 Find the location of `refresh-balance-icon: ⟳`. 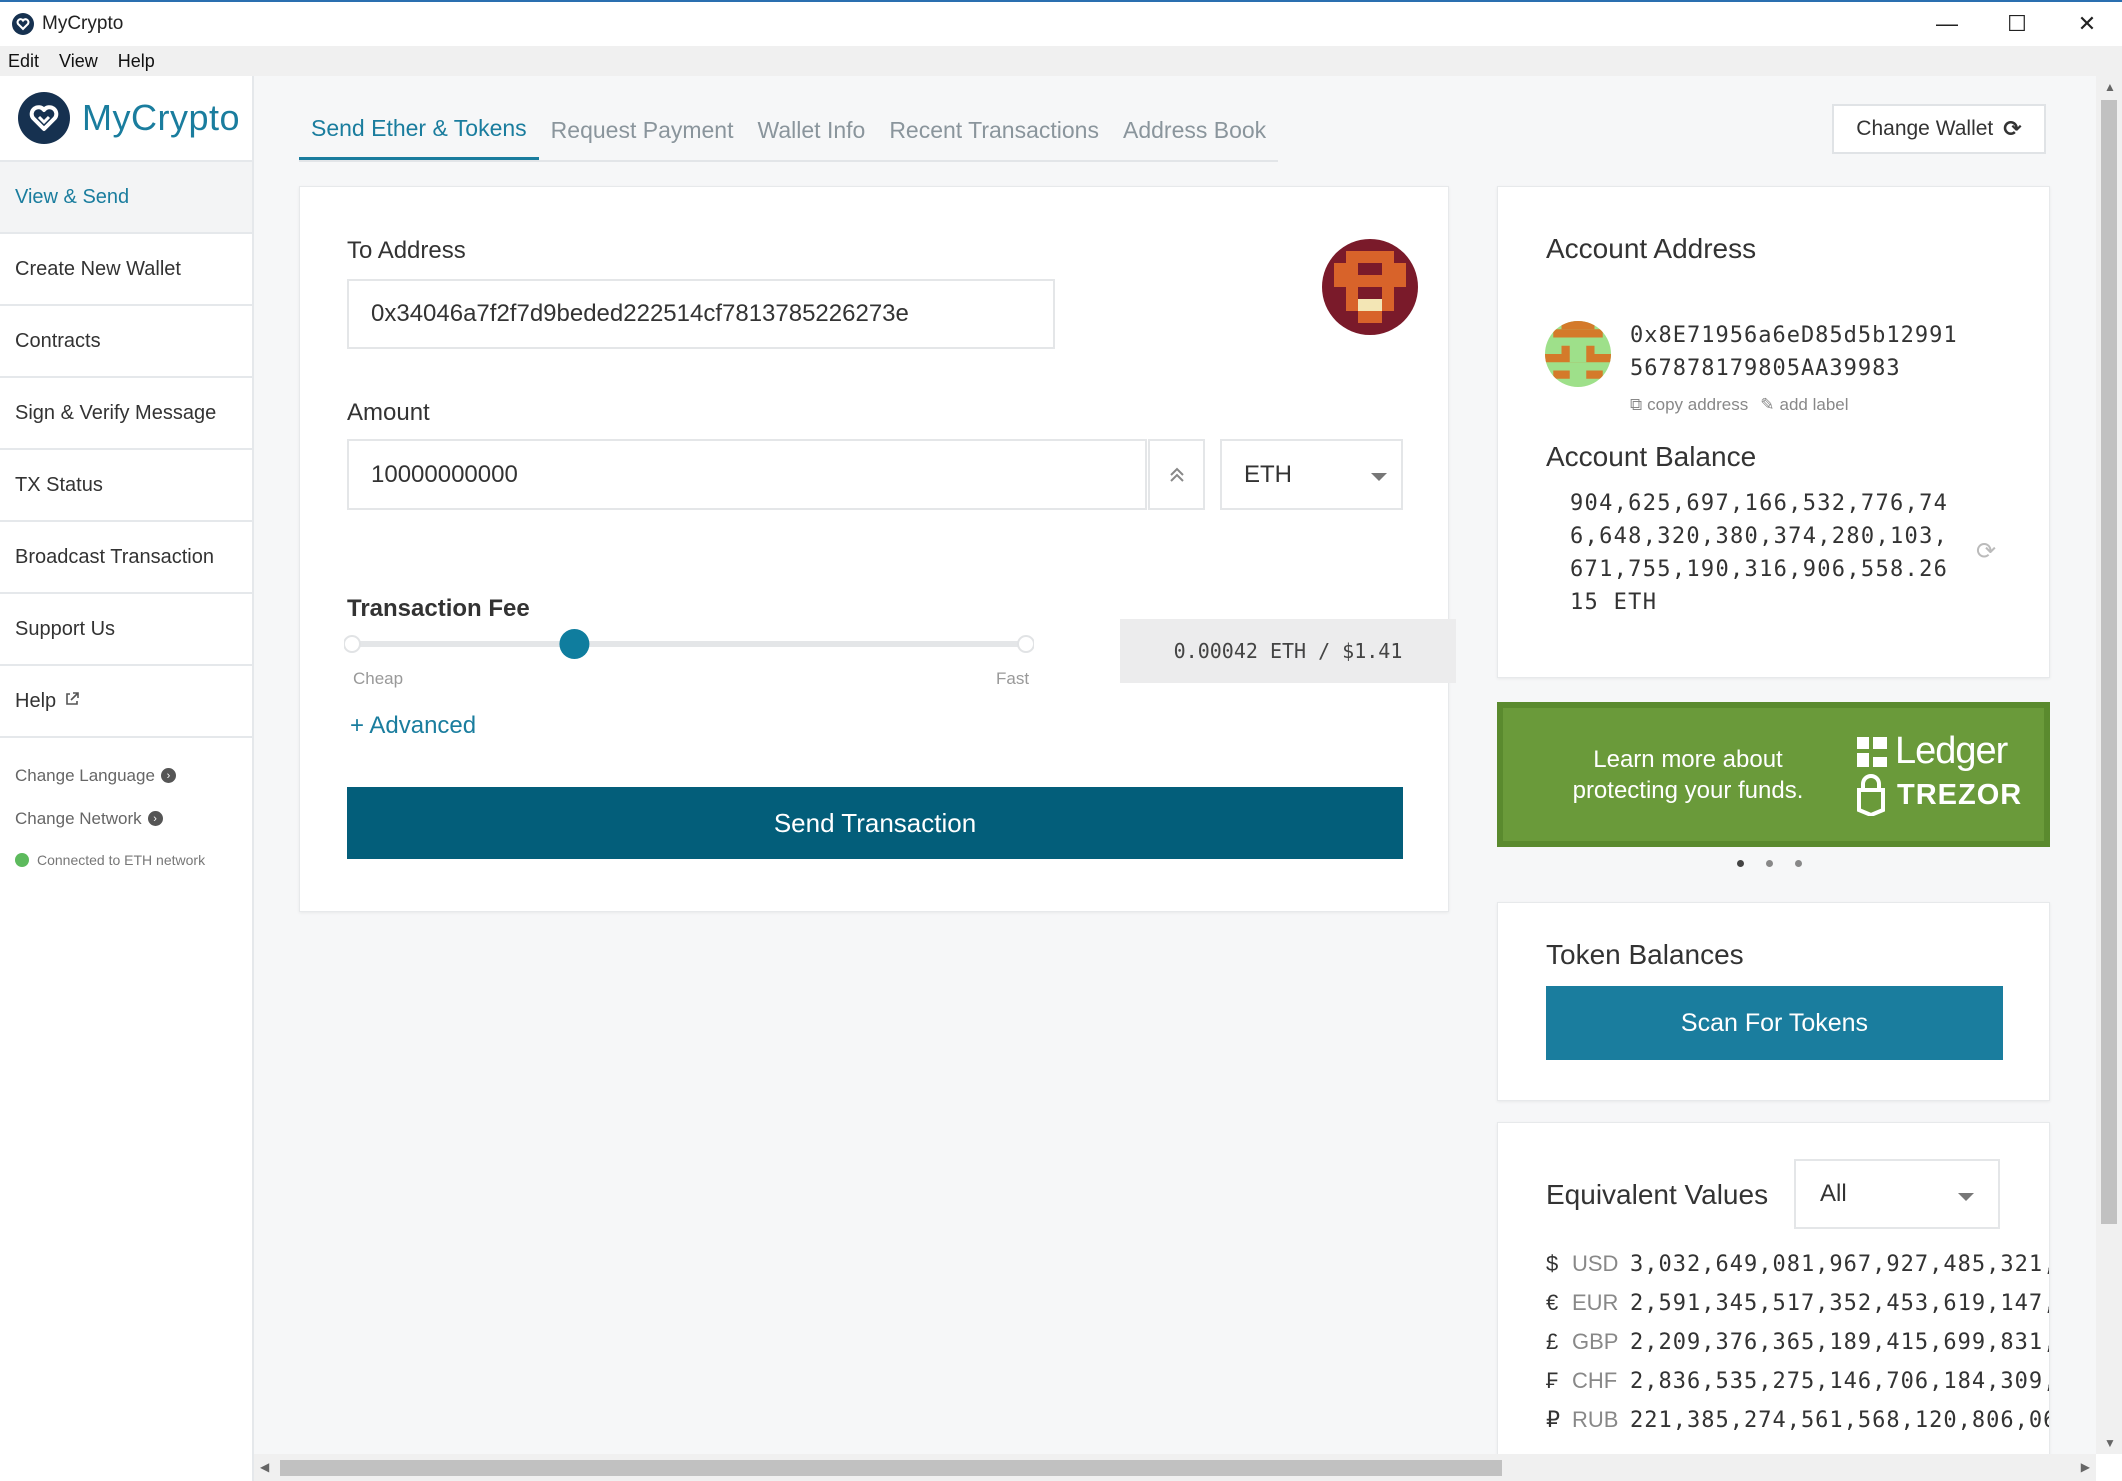

refresh-balance-icon: ⟳ is located at coordinates (1986, 551).